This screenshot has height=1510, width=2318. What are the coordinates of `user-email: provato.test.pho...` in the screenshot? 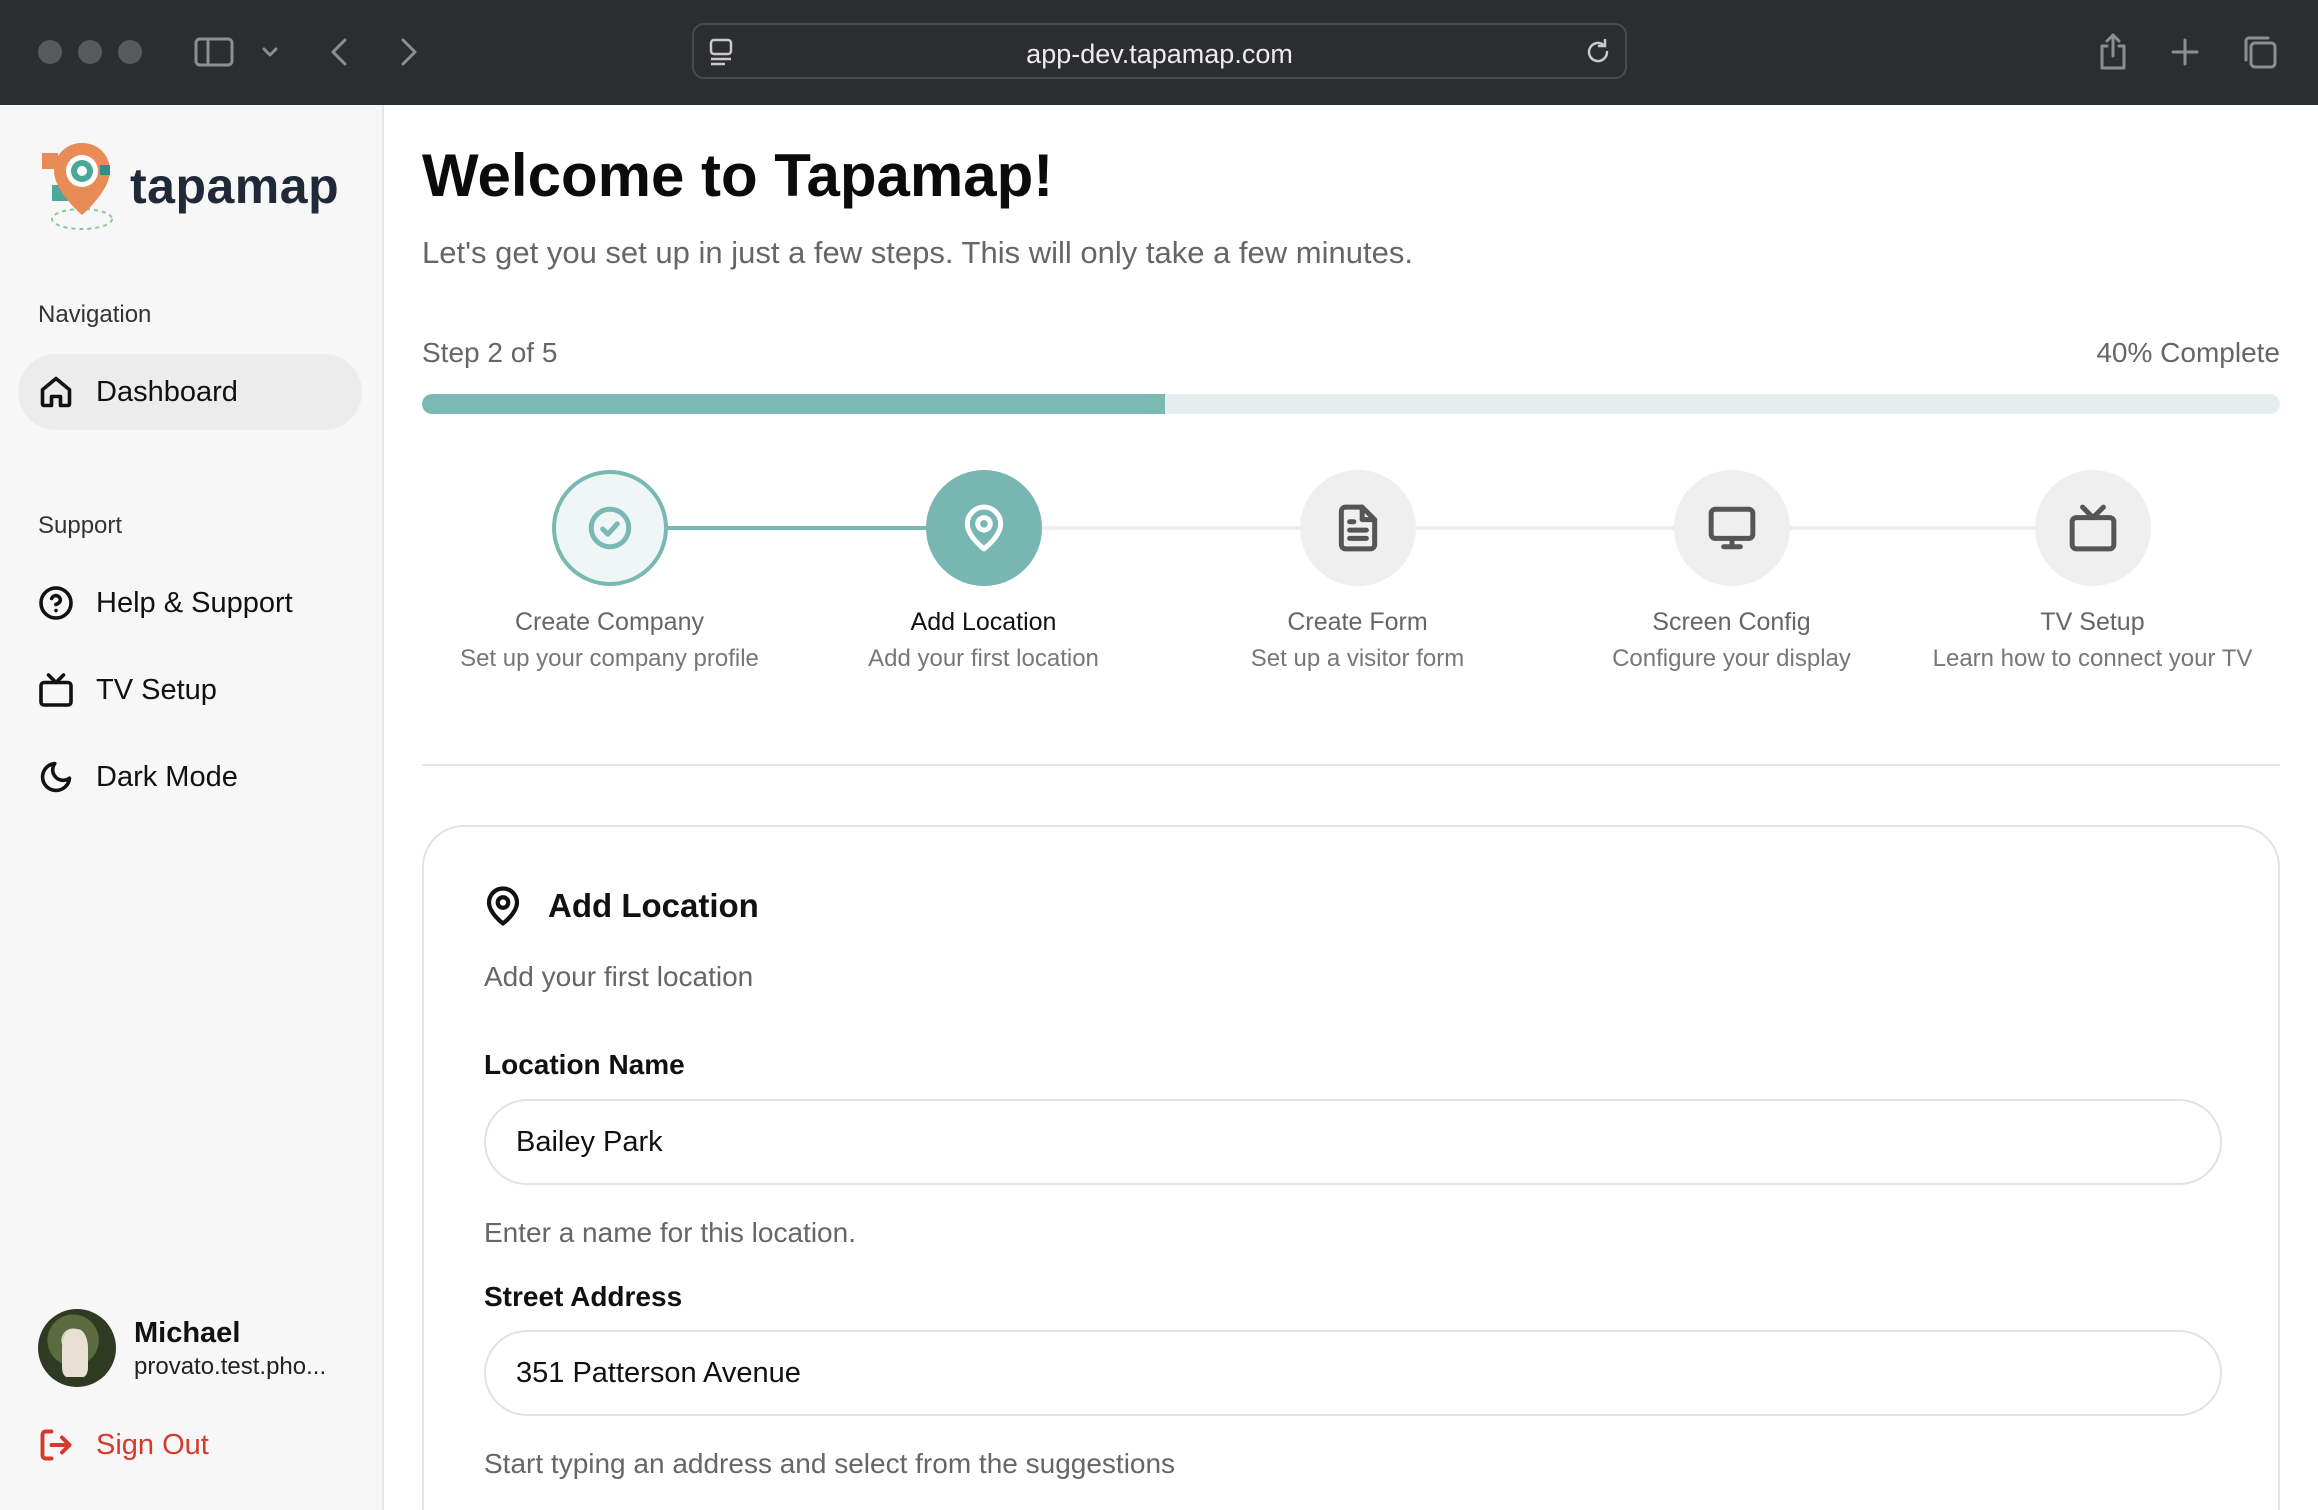 It's located at (230, 1366).